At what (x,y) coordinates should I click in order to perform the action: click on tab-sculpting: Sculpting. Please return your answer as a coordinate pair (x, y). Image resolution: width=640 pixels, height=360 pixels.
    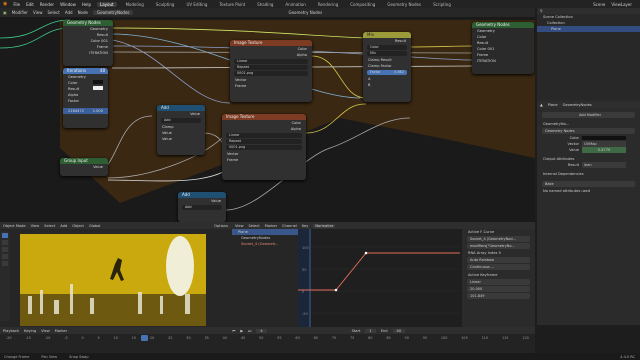
    Looking at the image, I should click on (165, 4).